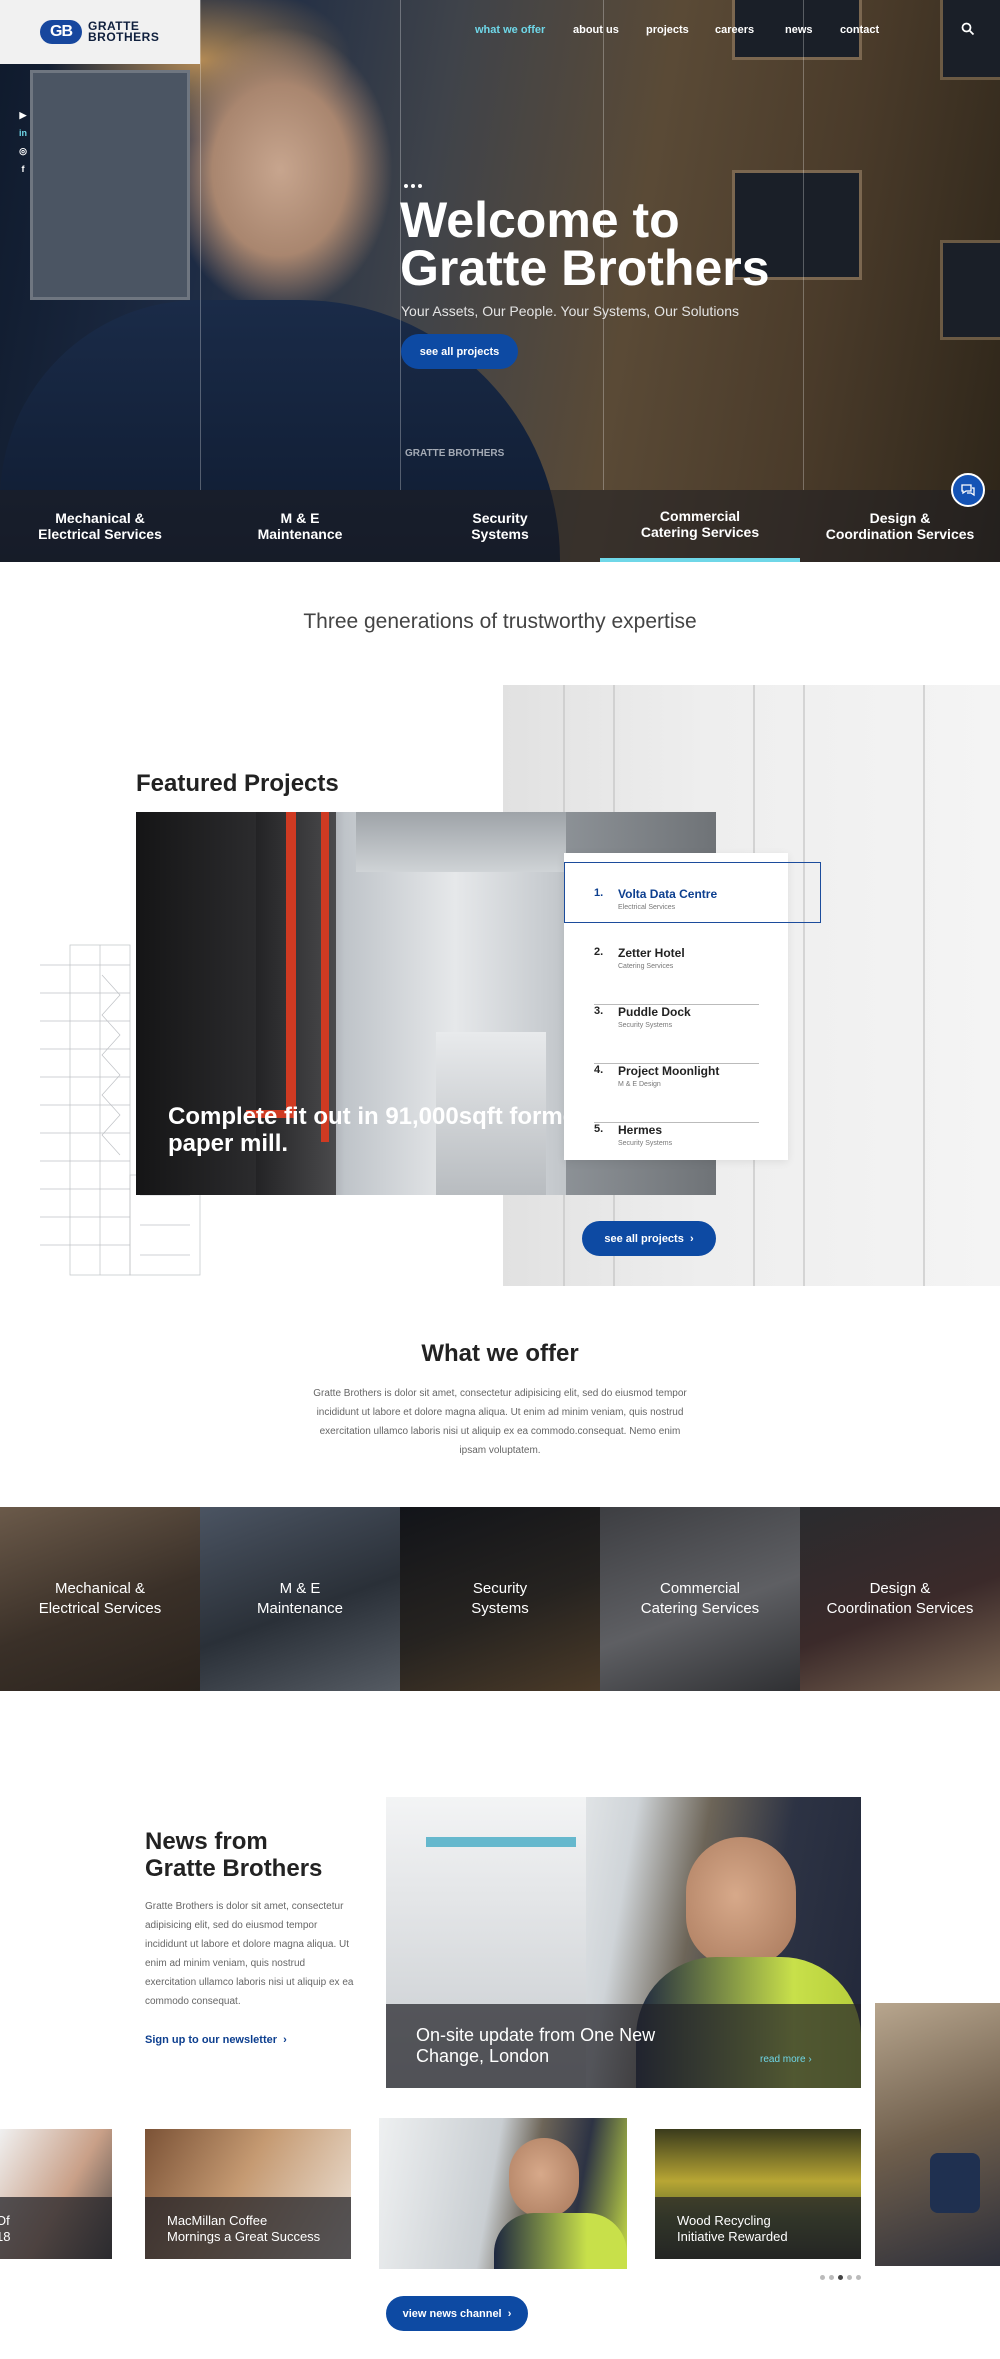  What do you see at coordinates (124, 31) in the screenshot?
I see `logo-text: GRATTE BROTHERS` at bounding box center [124, 31].